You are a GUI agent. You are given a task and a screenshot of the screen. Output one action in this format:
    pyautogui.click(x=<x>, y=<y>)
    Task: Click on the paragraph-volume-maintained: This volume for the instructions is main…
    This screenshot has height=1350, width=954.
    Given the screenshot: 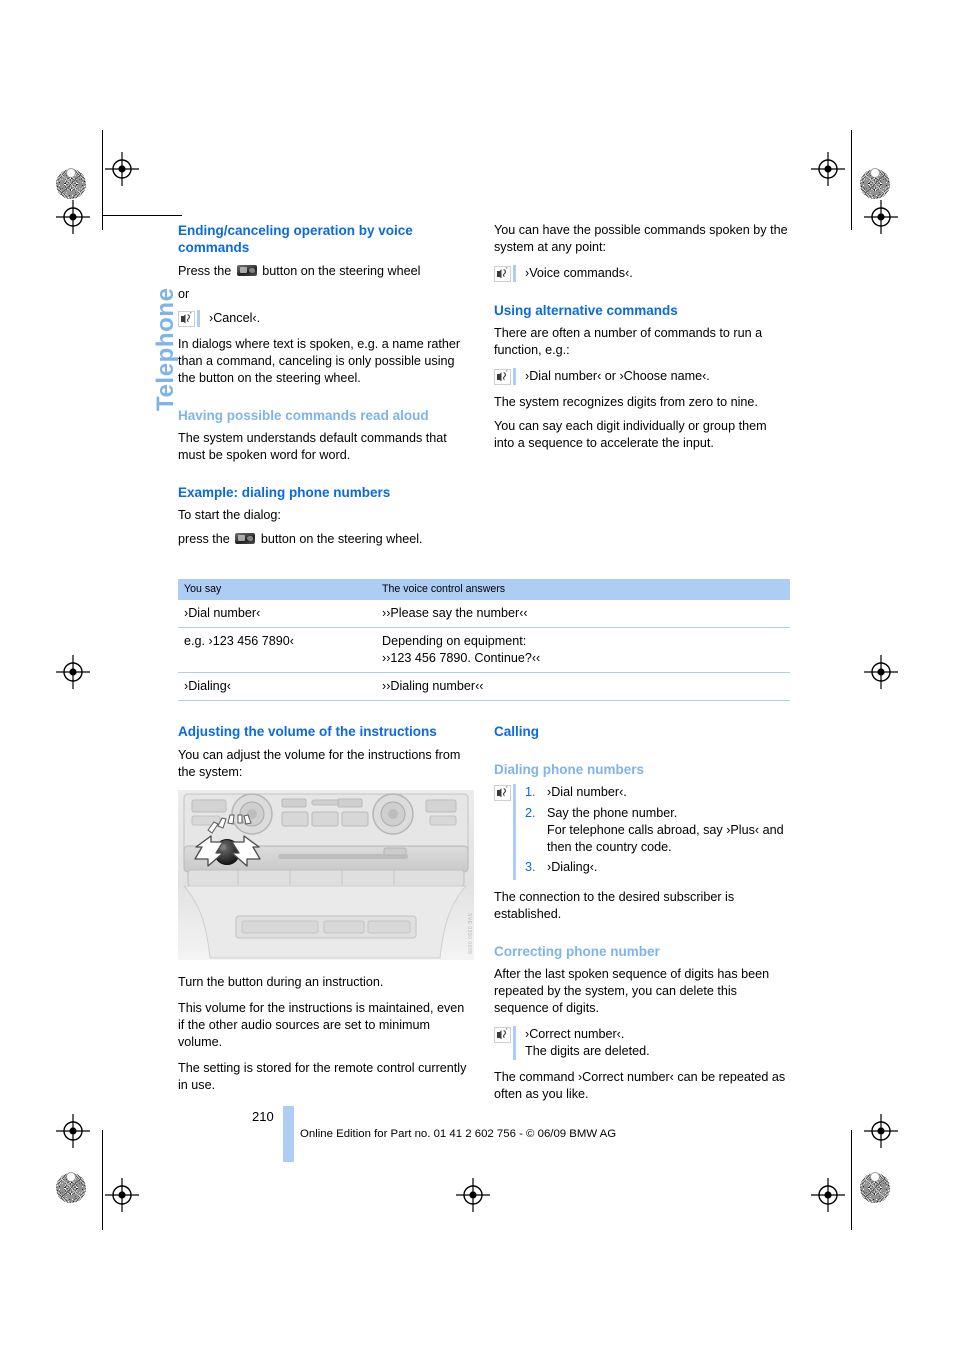 What is the action you would take?
    pyautogui.click(x=321, y=1025)
    